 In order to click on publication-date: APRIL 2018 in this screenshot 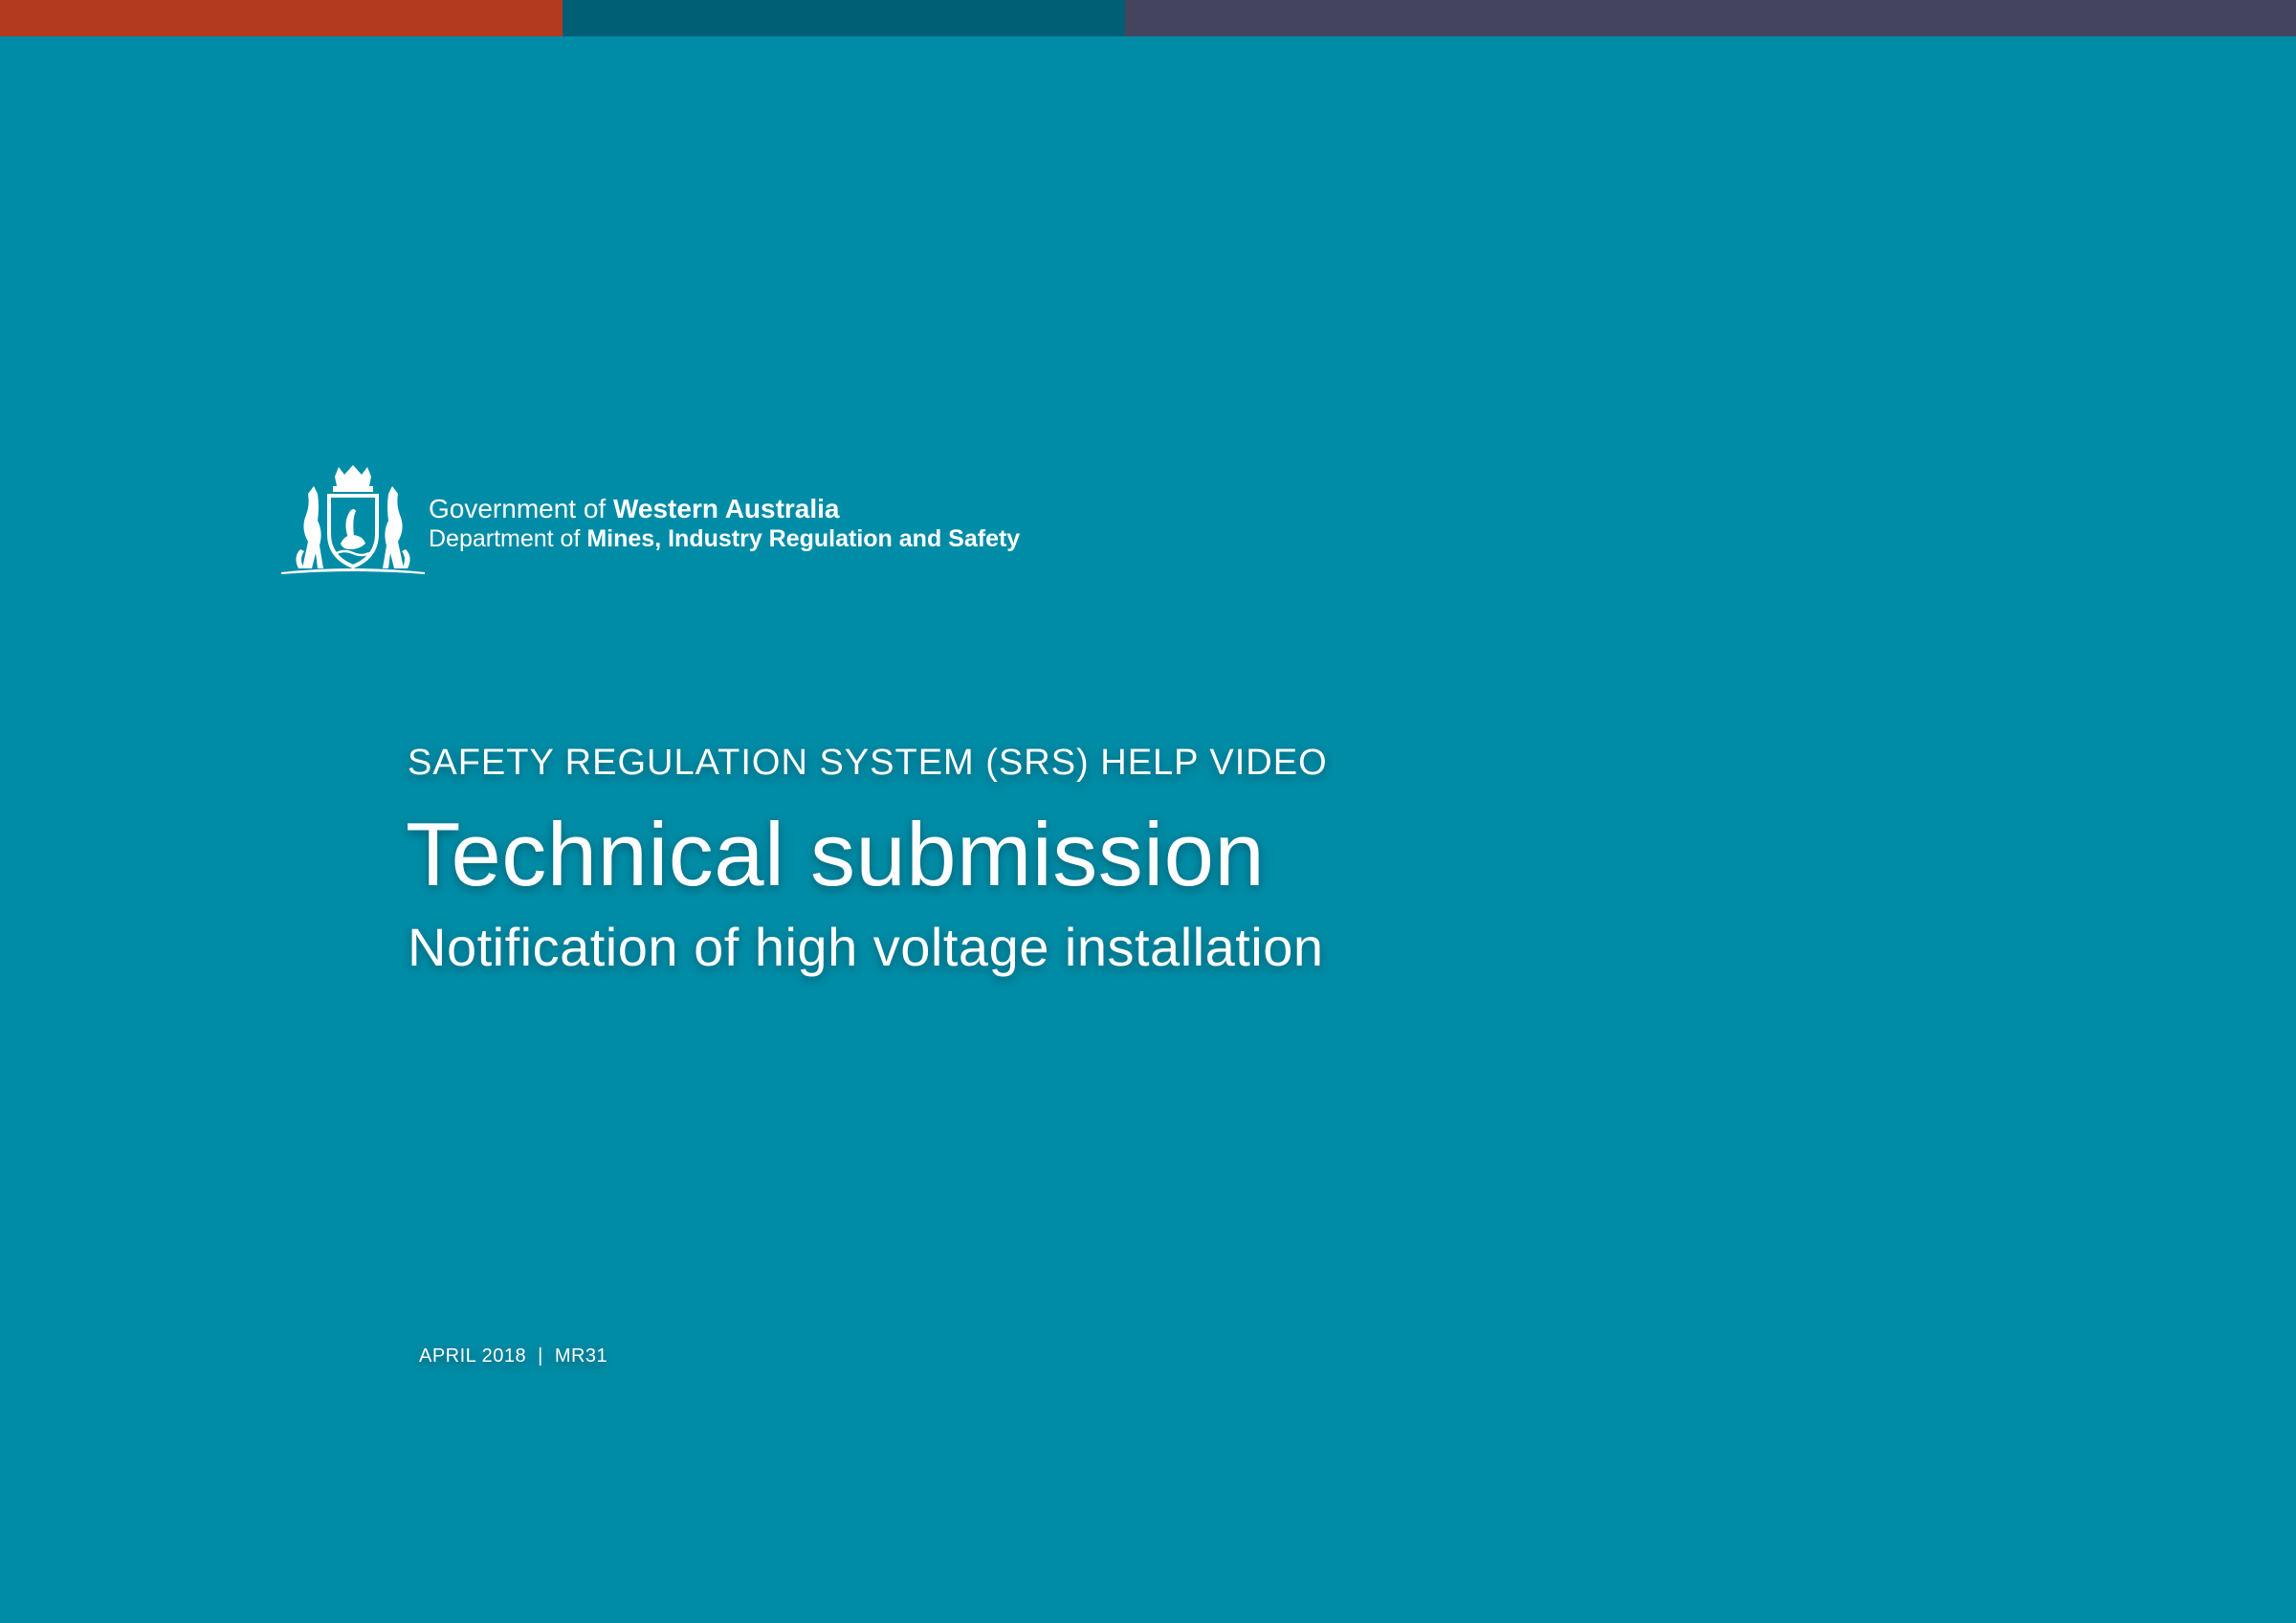, I will do `click(473, 1356)`.